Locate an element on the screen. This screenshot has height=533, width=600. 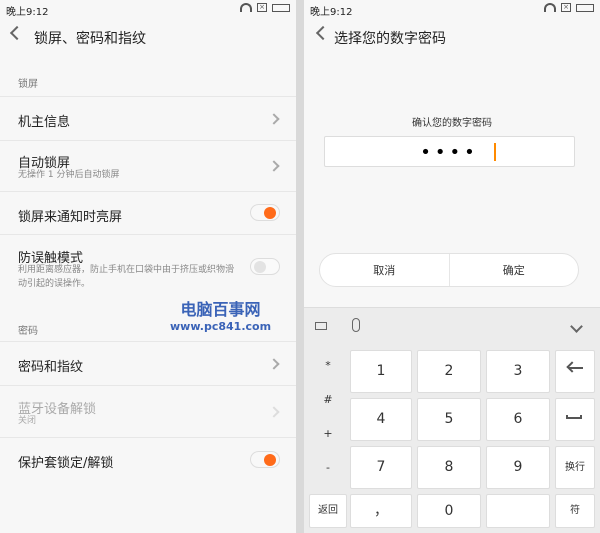
item-title: 密码和指纹 is located at coordinates (51, 367).